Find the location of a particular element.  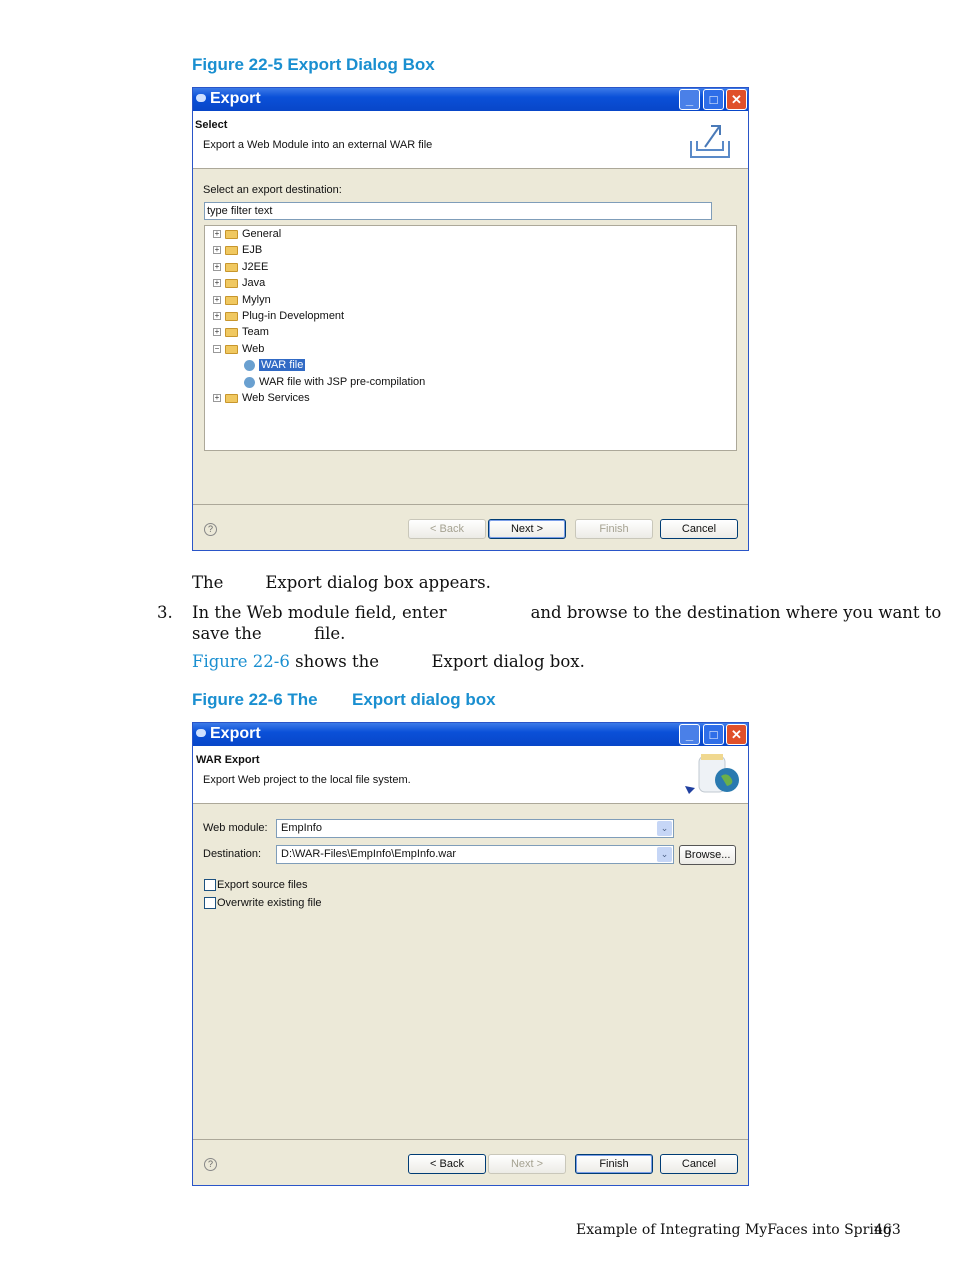

tree-item-general: + General is located at coordinates (247, 234).